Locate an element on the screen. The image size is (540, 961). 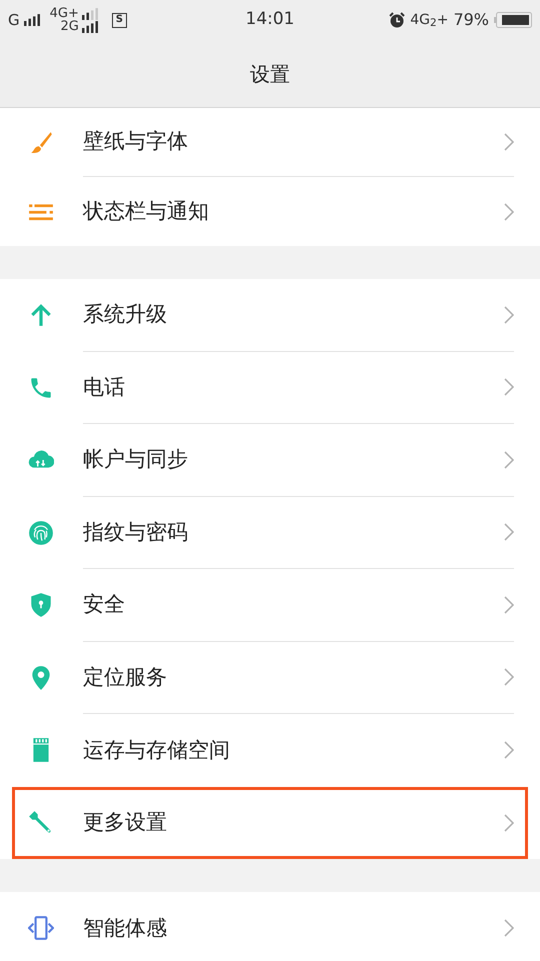
clock: 14:01 is located at coordinates (270, 20).